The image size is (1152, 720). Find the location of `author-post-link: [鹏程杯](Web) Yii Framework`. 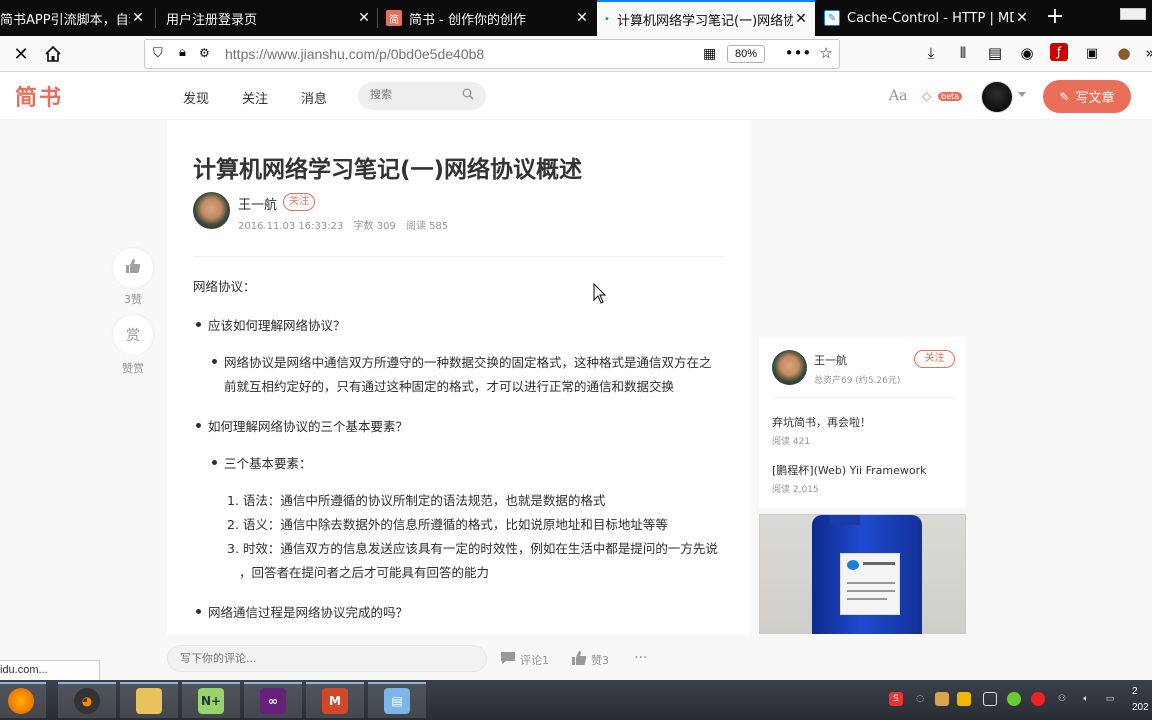

author-post-link: [鹏程杯](Web) Yii Framework is located at coordinates (849, 470).